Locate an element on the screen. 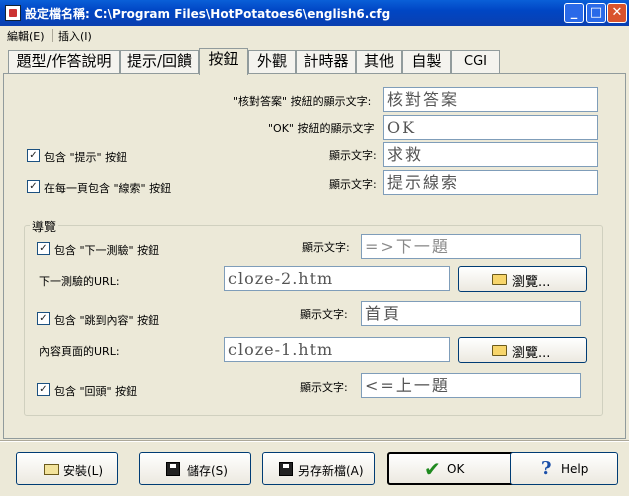 The height and width of the screenshot is (496, 629). close-button: ✕ is located at coordinates (617, 13).